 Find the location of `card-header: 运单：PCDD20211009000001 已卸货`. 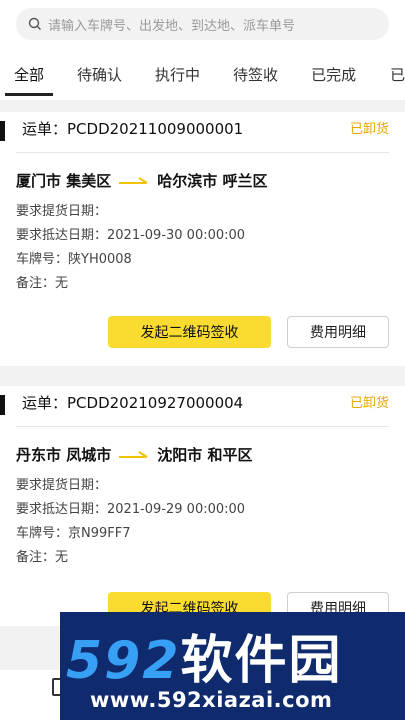

card-header: 运单：PCDD20211009000001 已卸货 is located at coordinates (202, 130).